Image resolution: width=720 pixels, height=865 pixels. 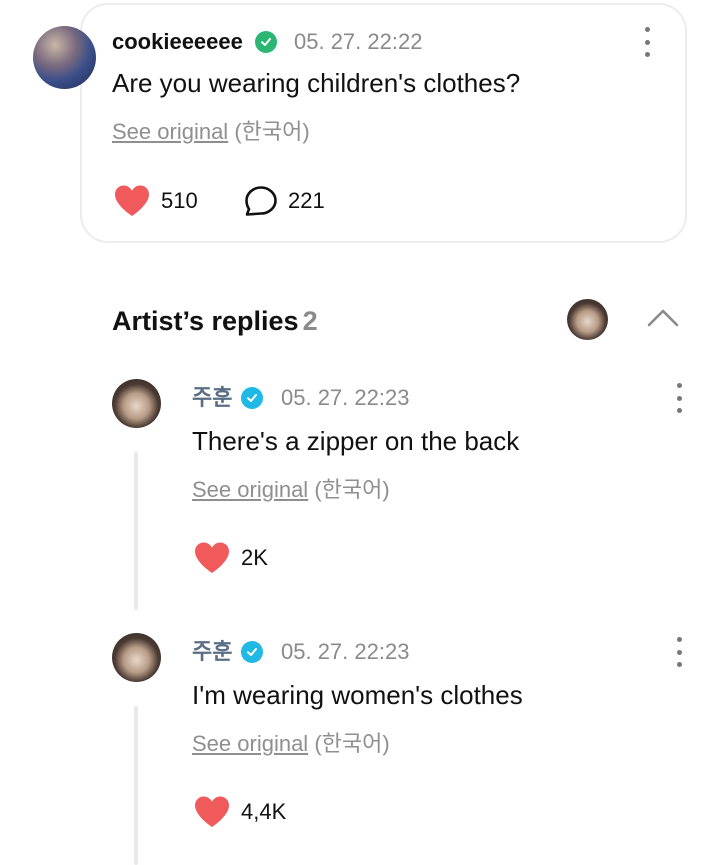 I want to click on replies-section-title: Artist’s replies 2, so click(x=215, y=321).